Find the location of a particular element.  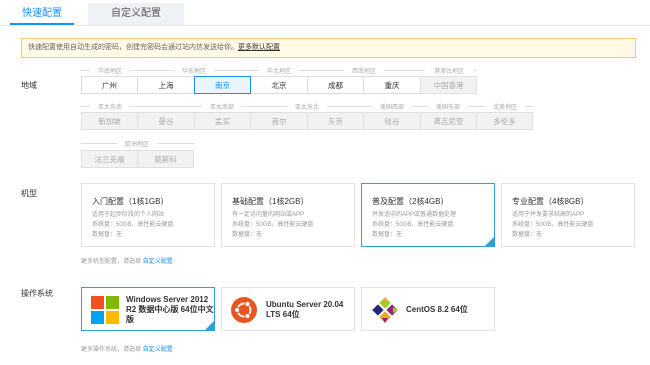

region-option-guangzhou: 广州 is located at coordinates (109, 85).